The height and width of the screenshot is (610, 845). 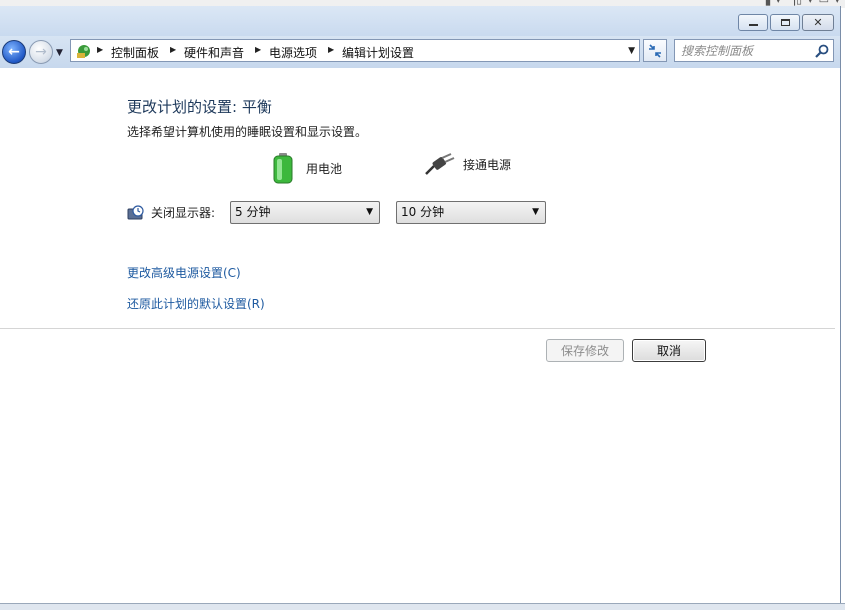 What do you see at coordinates (420, 21) in the screenshot?
I see `title-bar: ✕` at bounding box center [420, 21].